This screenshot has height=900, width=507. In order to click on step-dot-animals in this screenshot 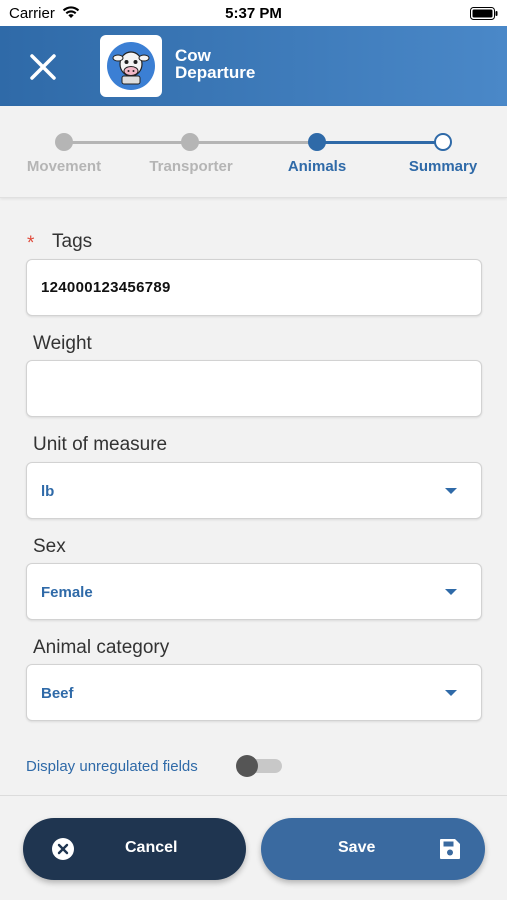, I will do `click(317, 142)`.